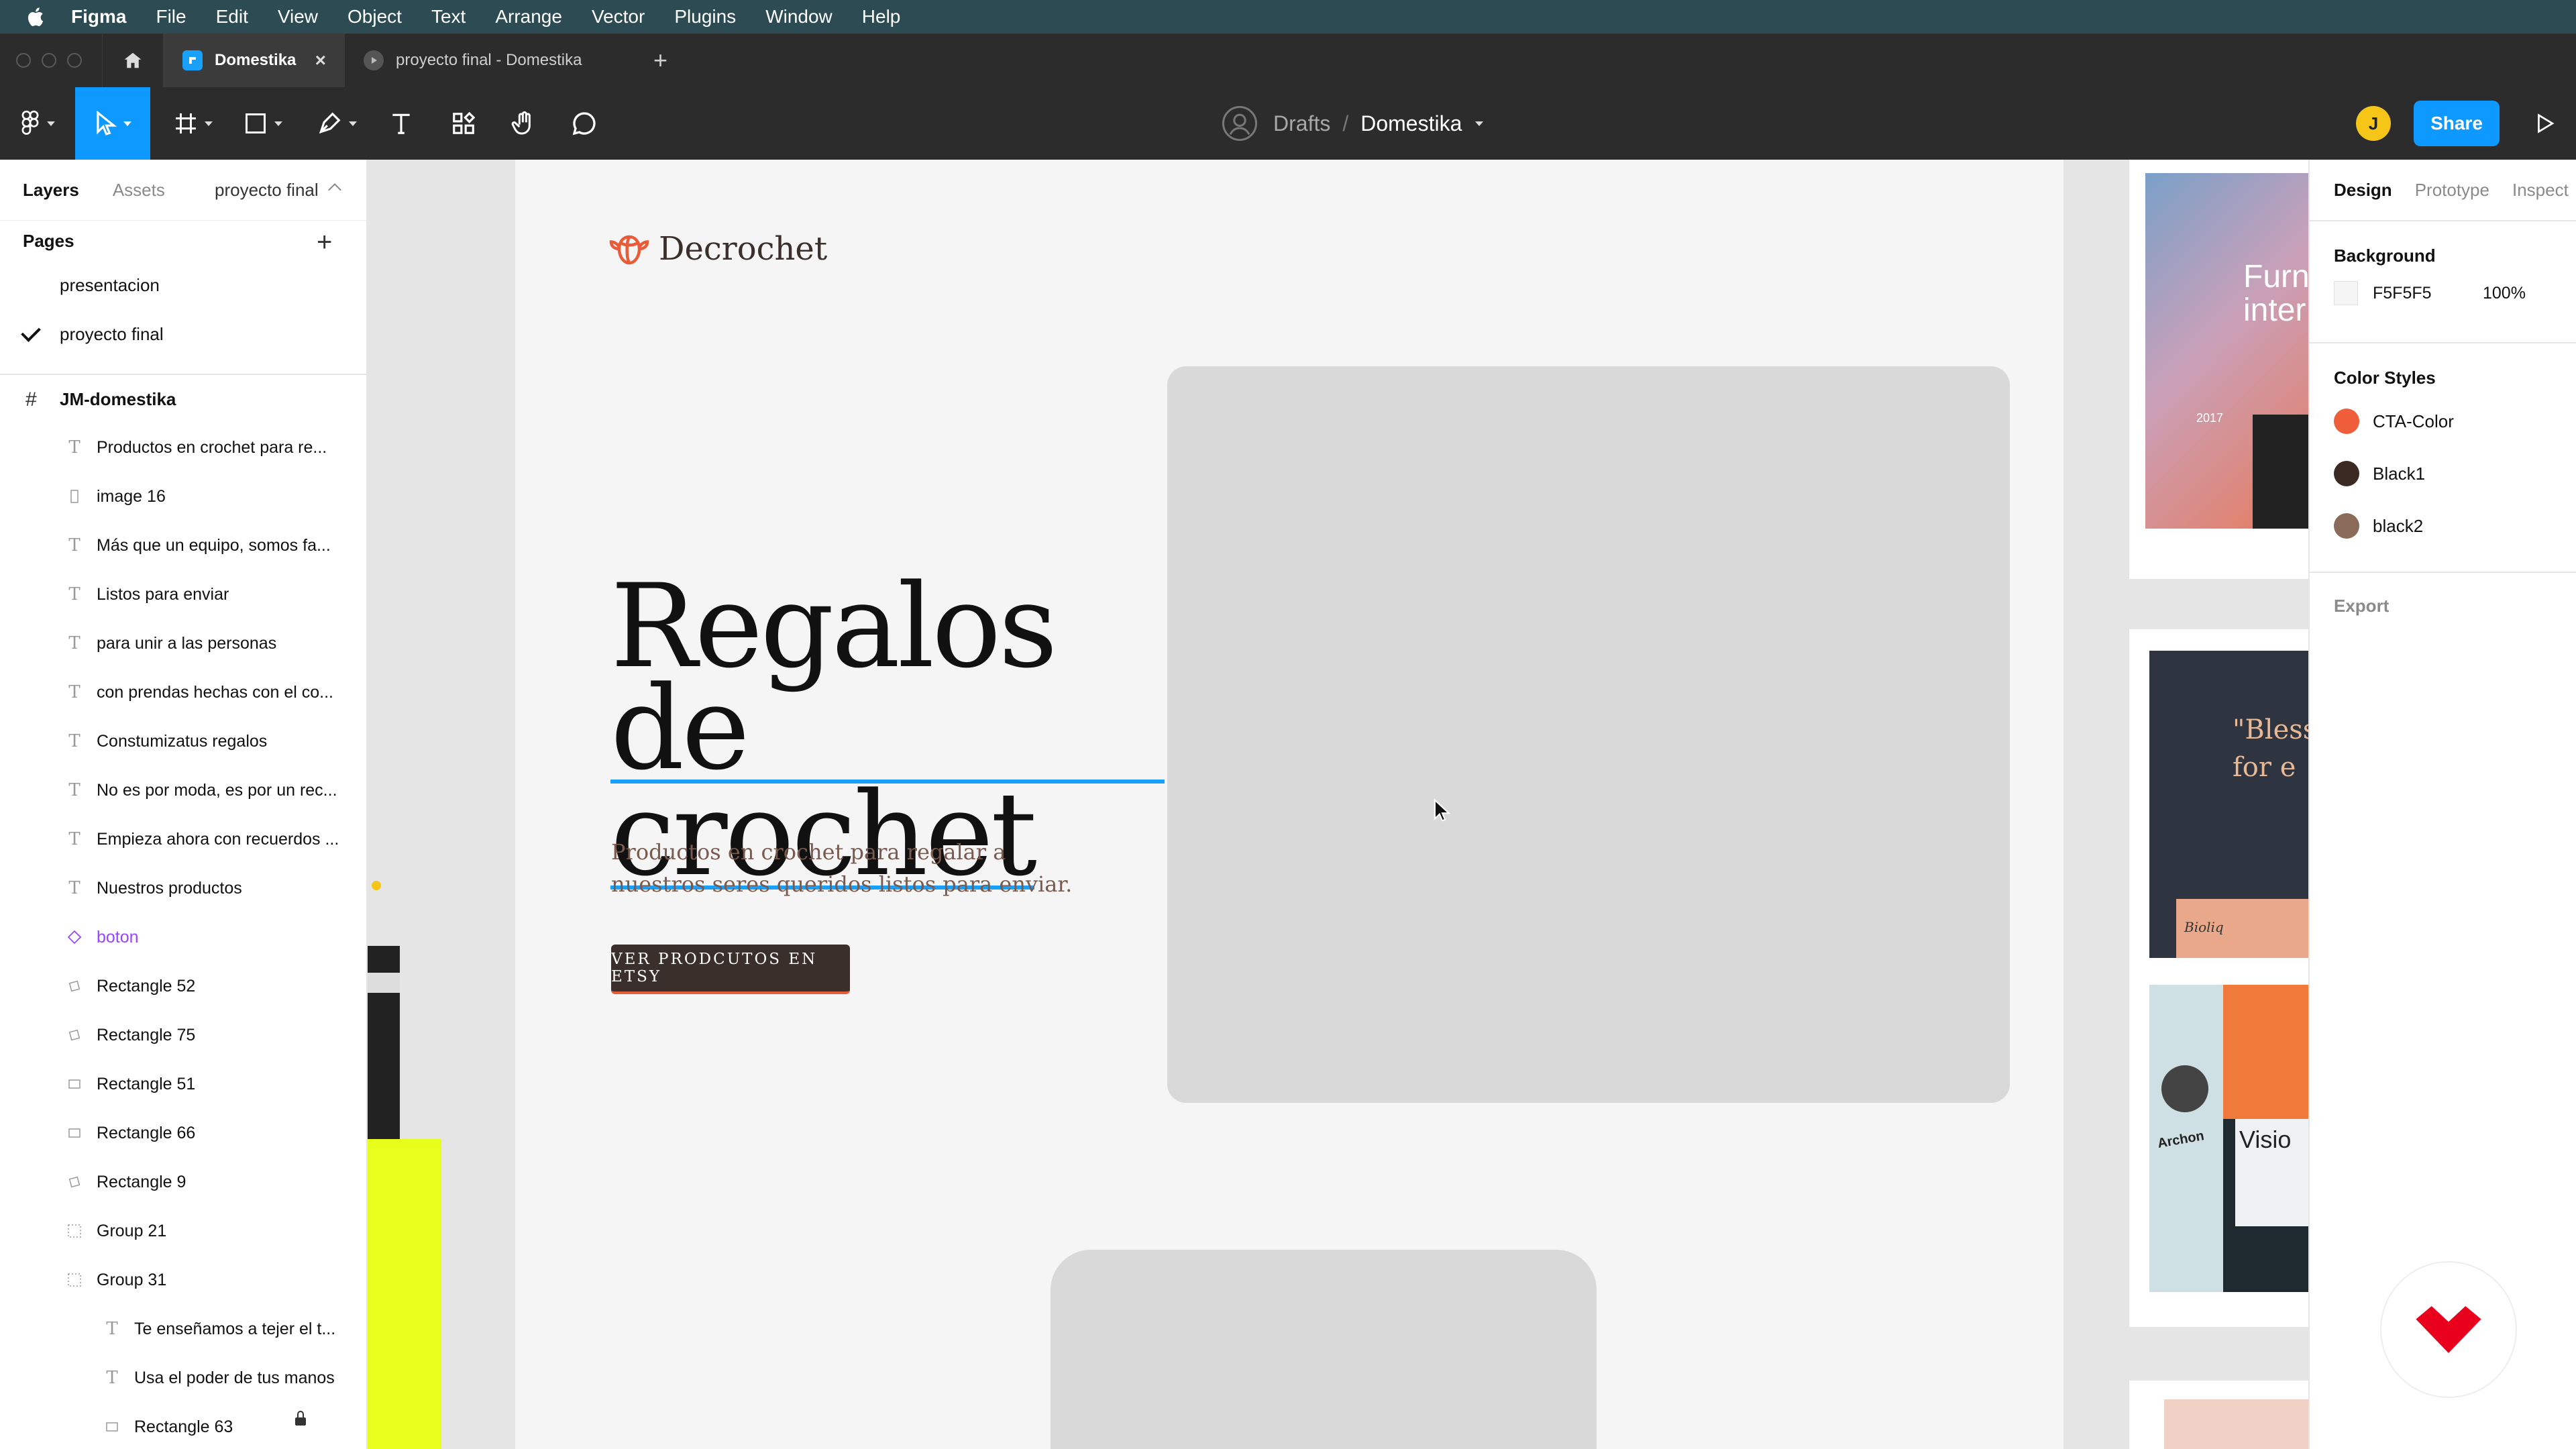 This screenshot has width=2576, height=1449. Describe the element at coordinates (705, 17) in the screenshot. I see `menu-plugins: Plugins` at that location.